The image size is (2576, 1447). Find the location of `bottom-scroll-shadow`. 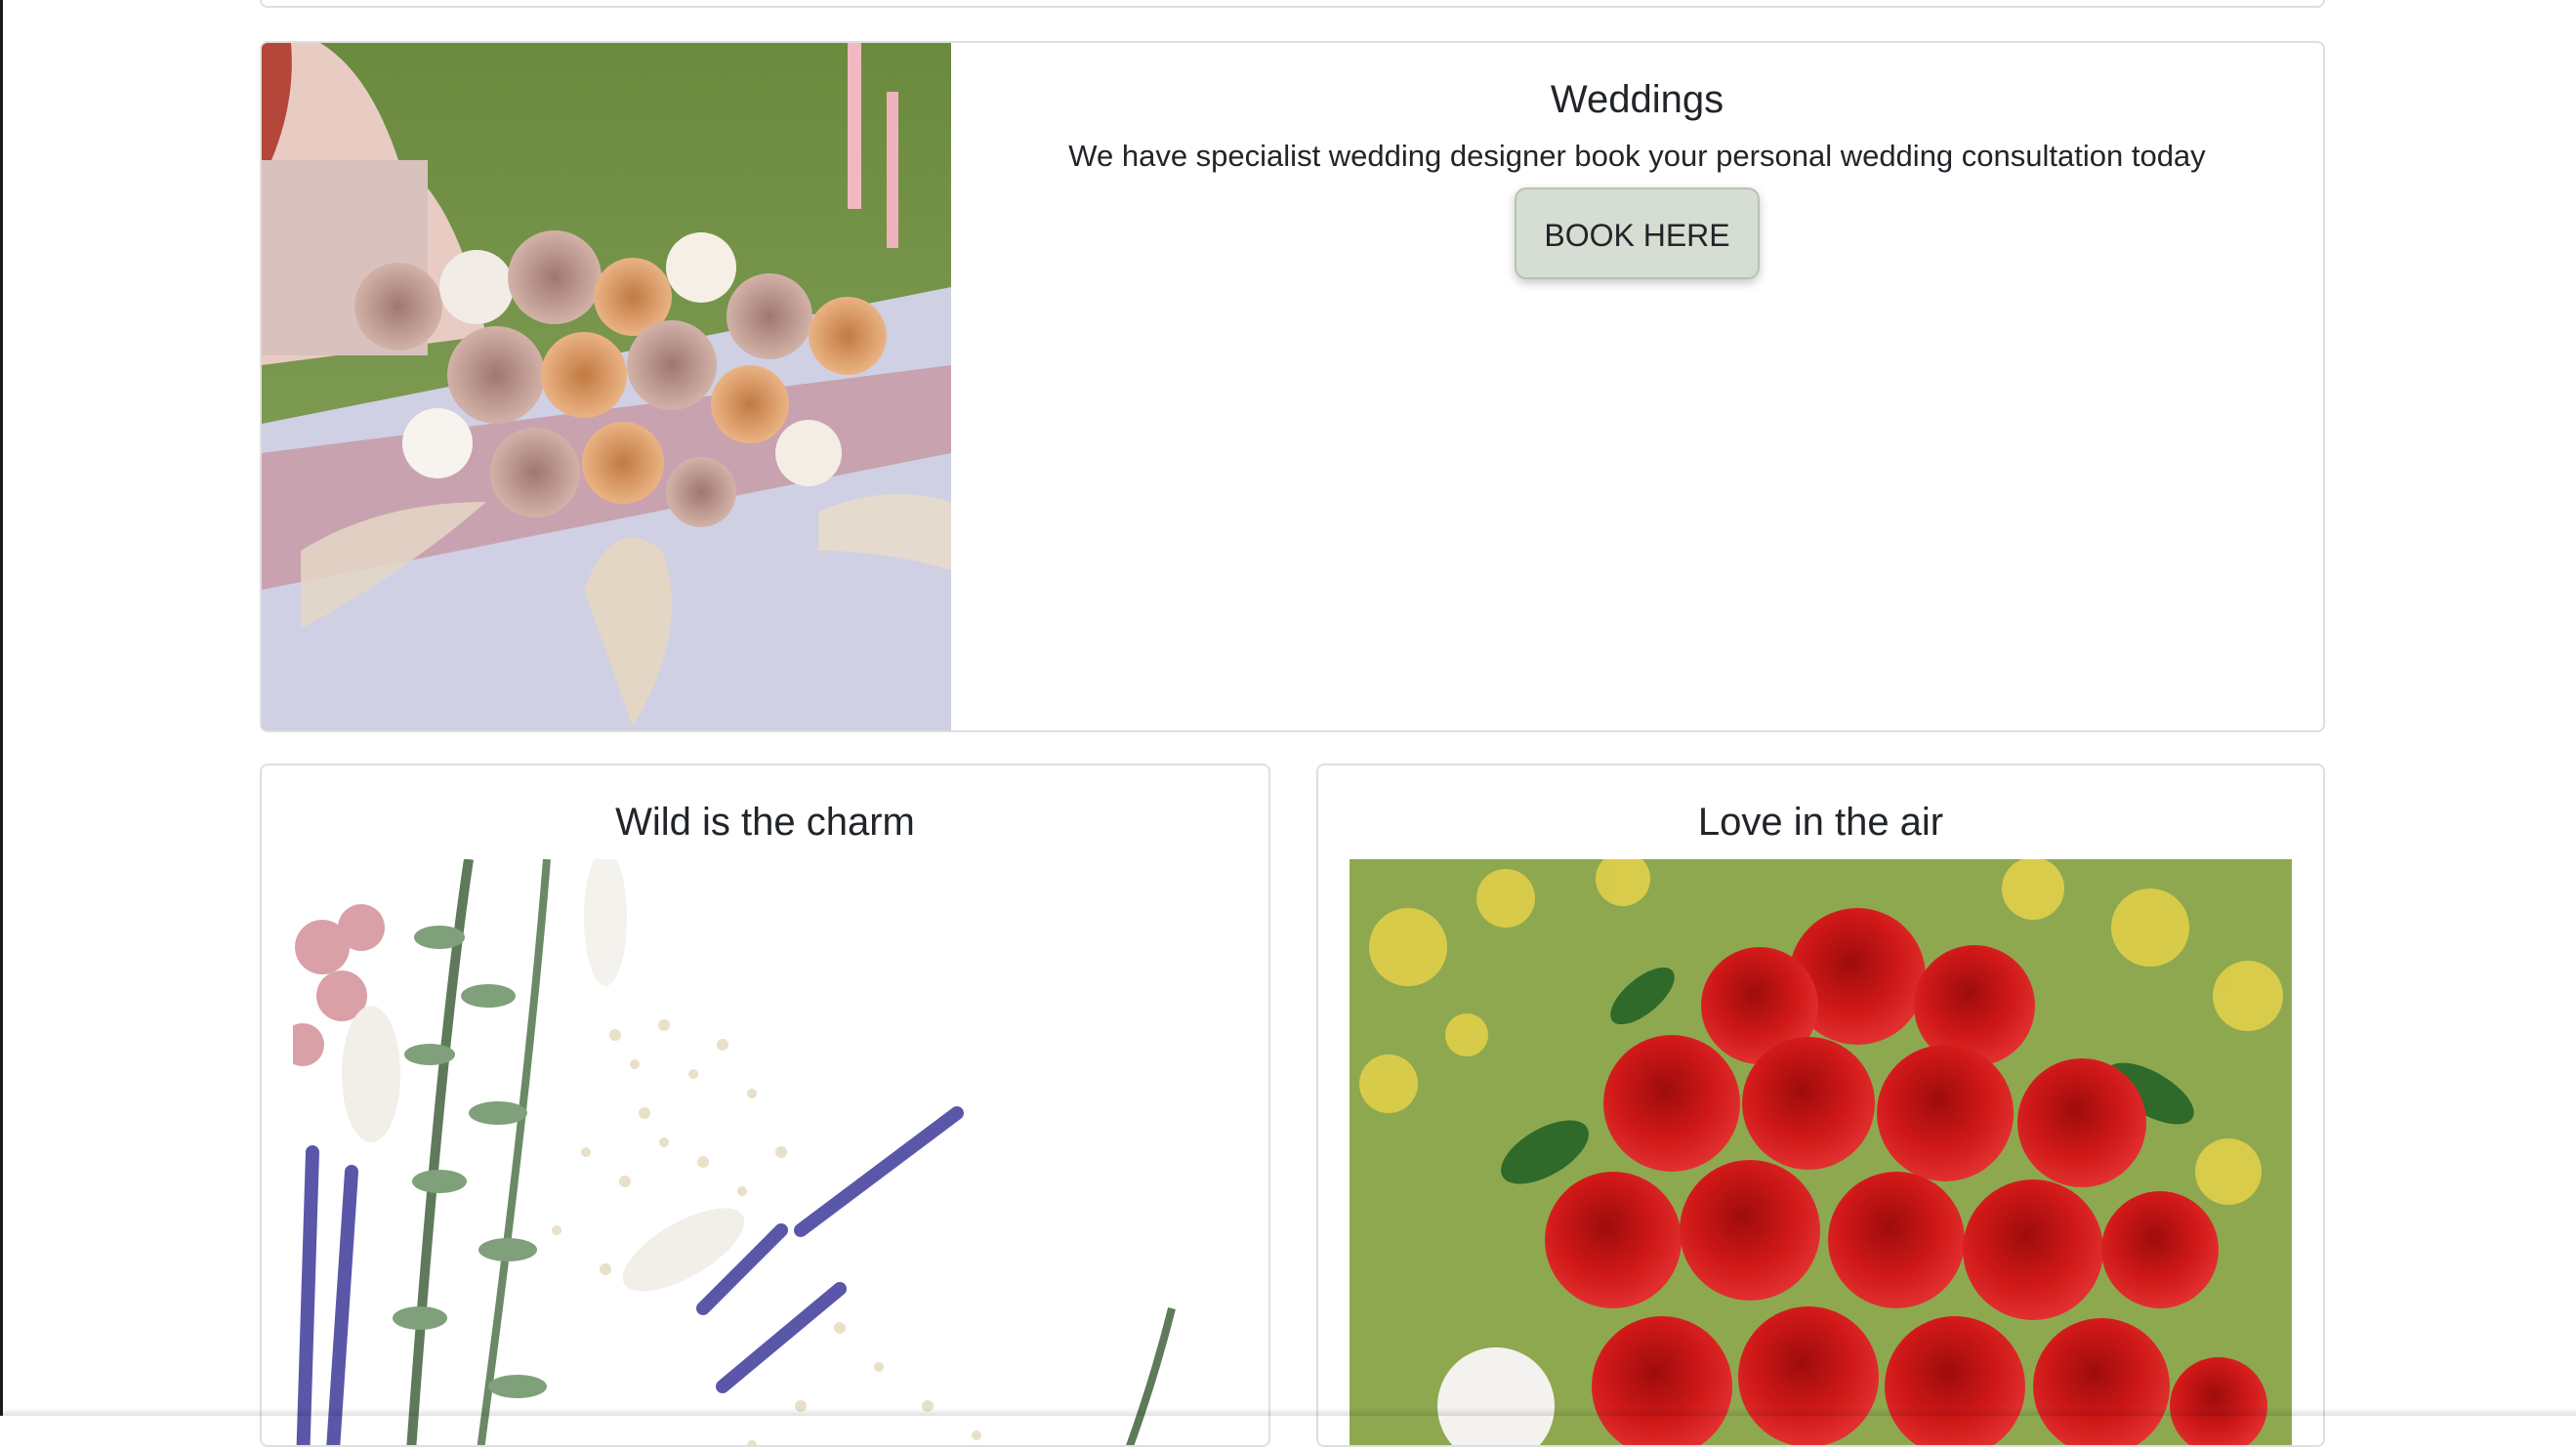

bottom-scroll-shadow is located at coordinates (1288, 1412).